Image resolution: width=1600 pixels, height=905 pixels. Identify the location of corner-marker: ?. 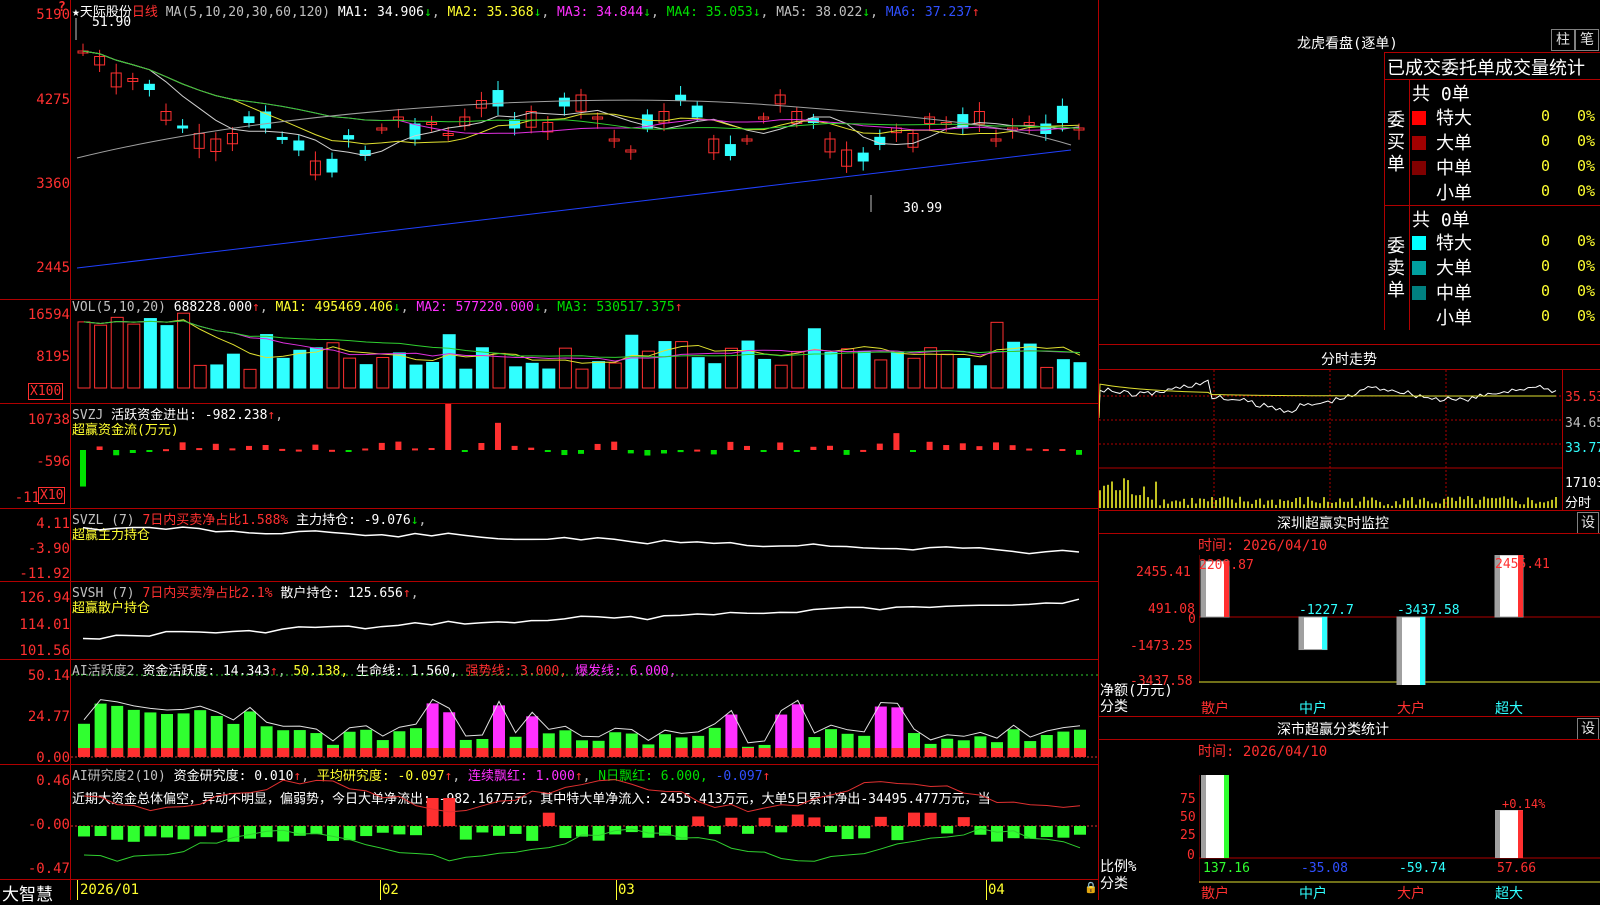
(62, 7).